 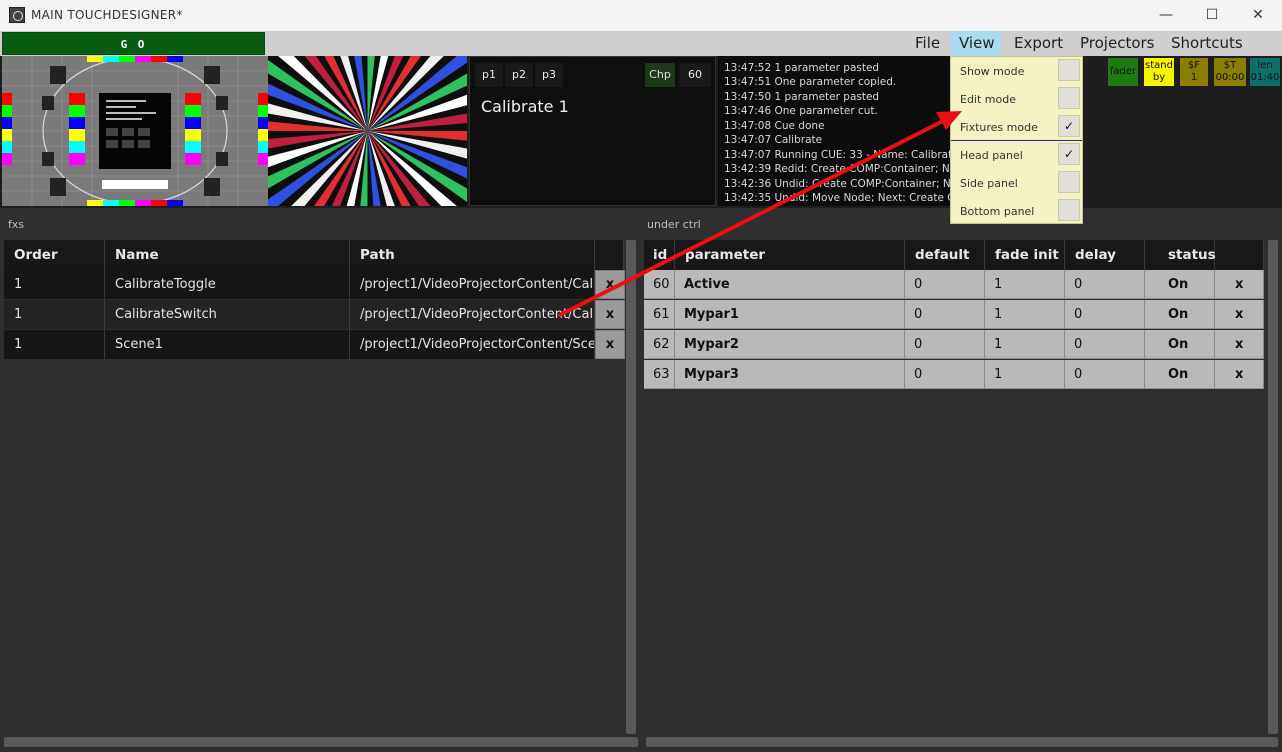 What do you see at coordinates (321, 742) in the screenshot?
I see `fxs-horizontal-scrollbar` at bounding box center [321, 742].